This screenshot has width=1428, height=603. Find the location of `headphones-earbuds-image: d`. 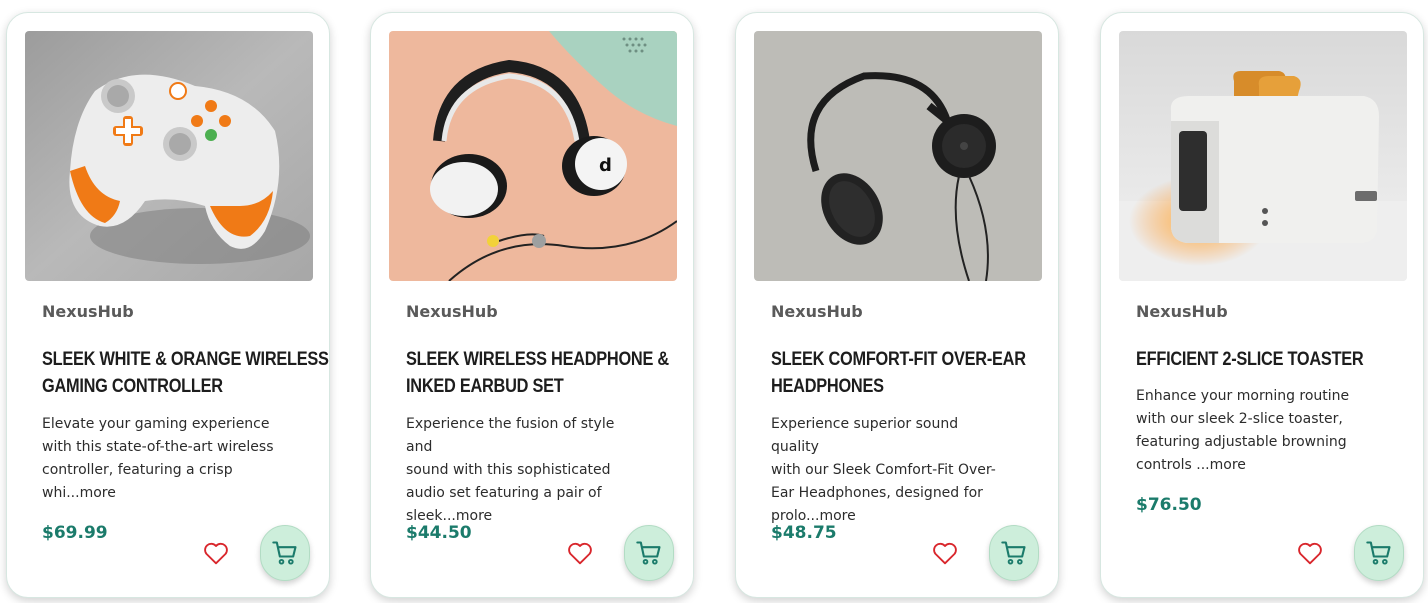

headphones-earbuds-image: d is located at coordinates (533, 156).